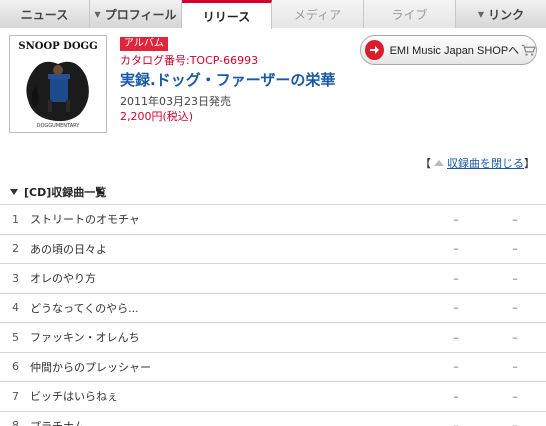 The width and height of the screenshot is (546, 426). Describe the element at coordinates (85, 338) in the screenshot. I see `track-name: ファッキン・オレんち` at that location.